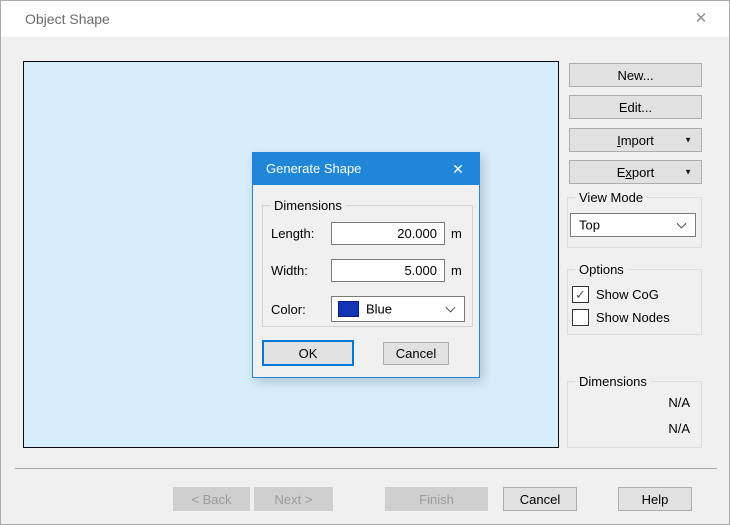 This screenshot has width=730, height=525. I want to click on length-input, so click(388, 233).